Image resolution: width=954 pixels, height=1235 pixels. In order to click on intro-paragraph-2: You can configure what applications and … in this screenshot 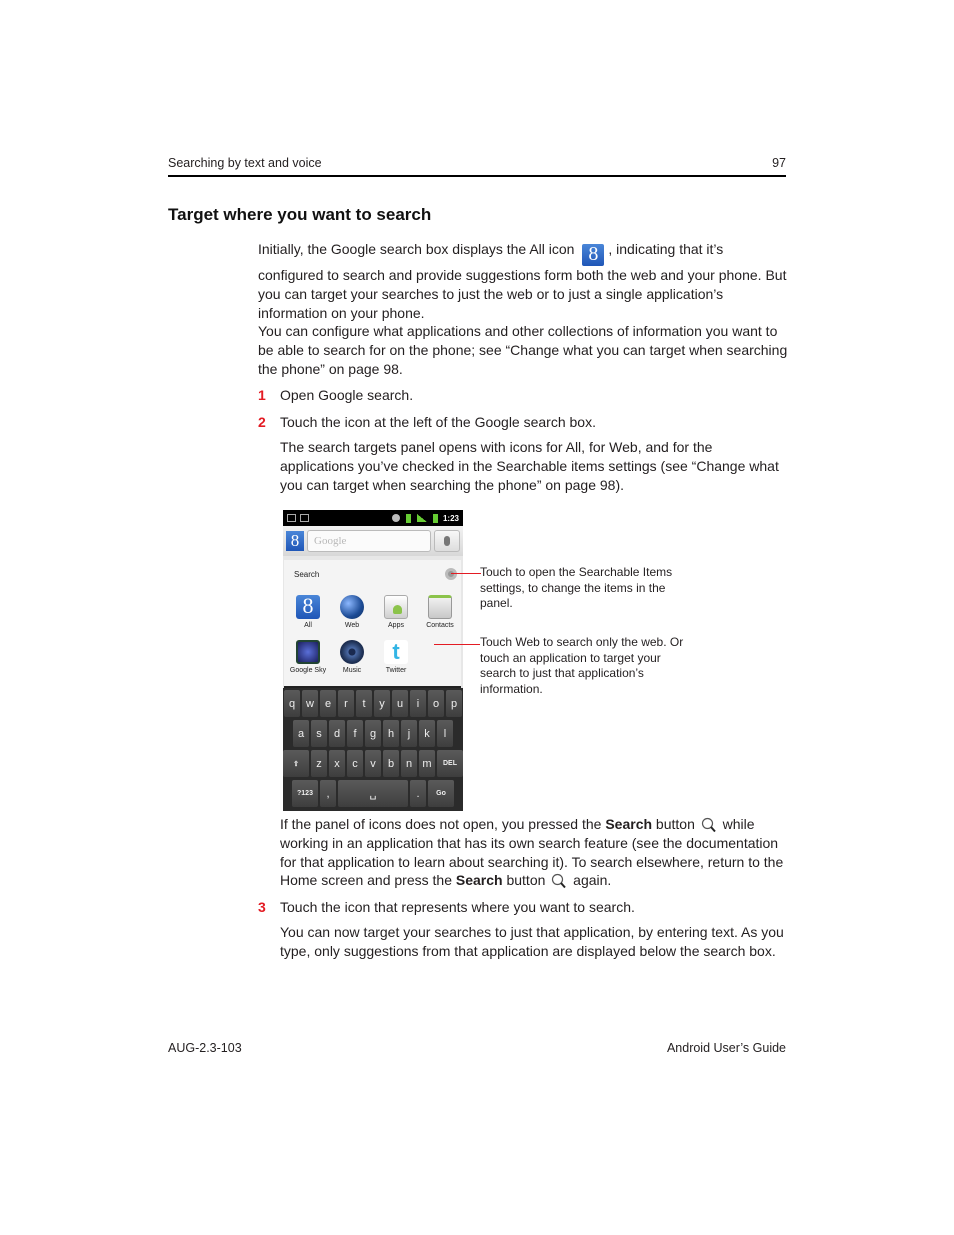, I will do `click(523, 350)`.